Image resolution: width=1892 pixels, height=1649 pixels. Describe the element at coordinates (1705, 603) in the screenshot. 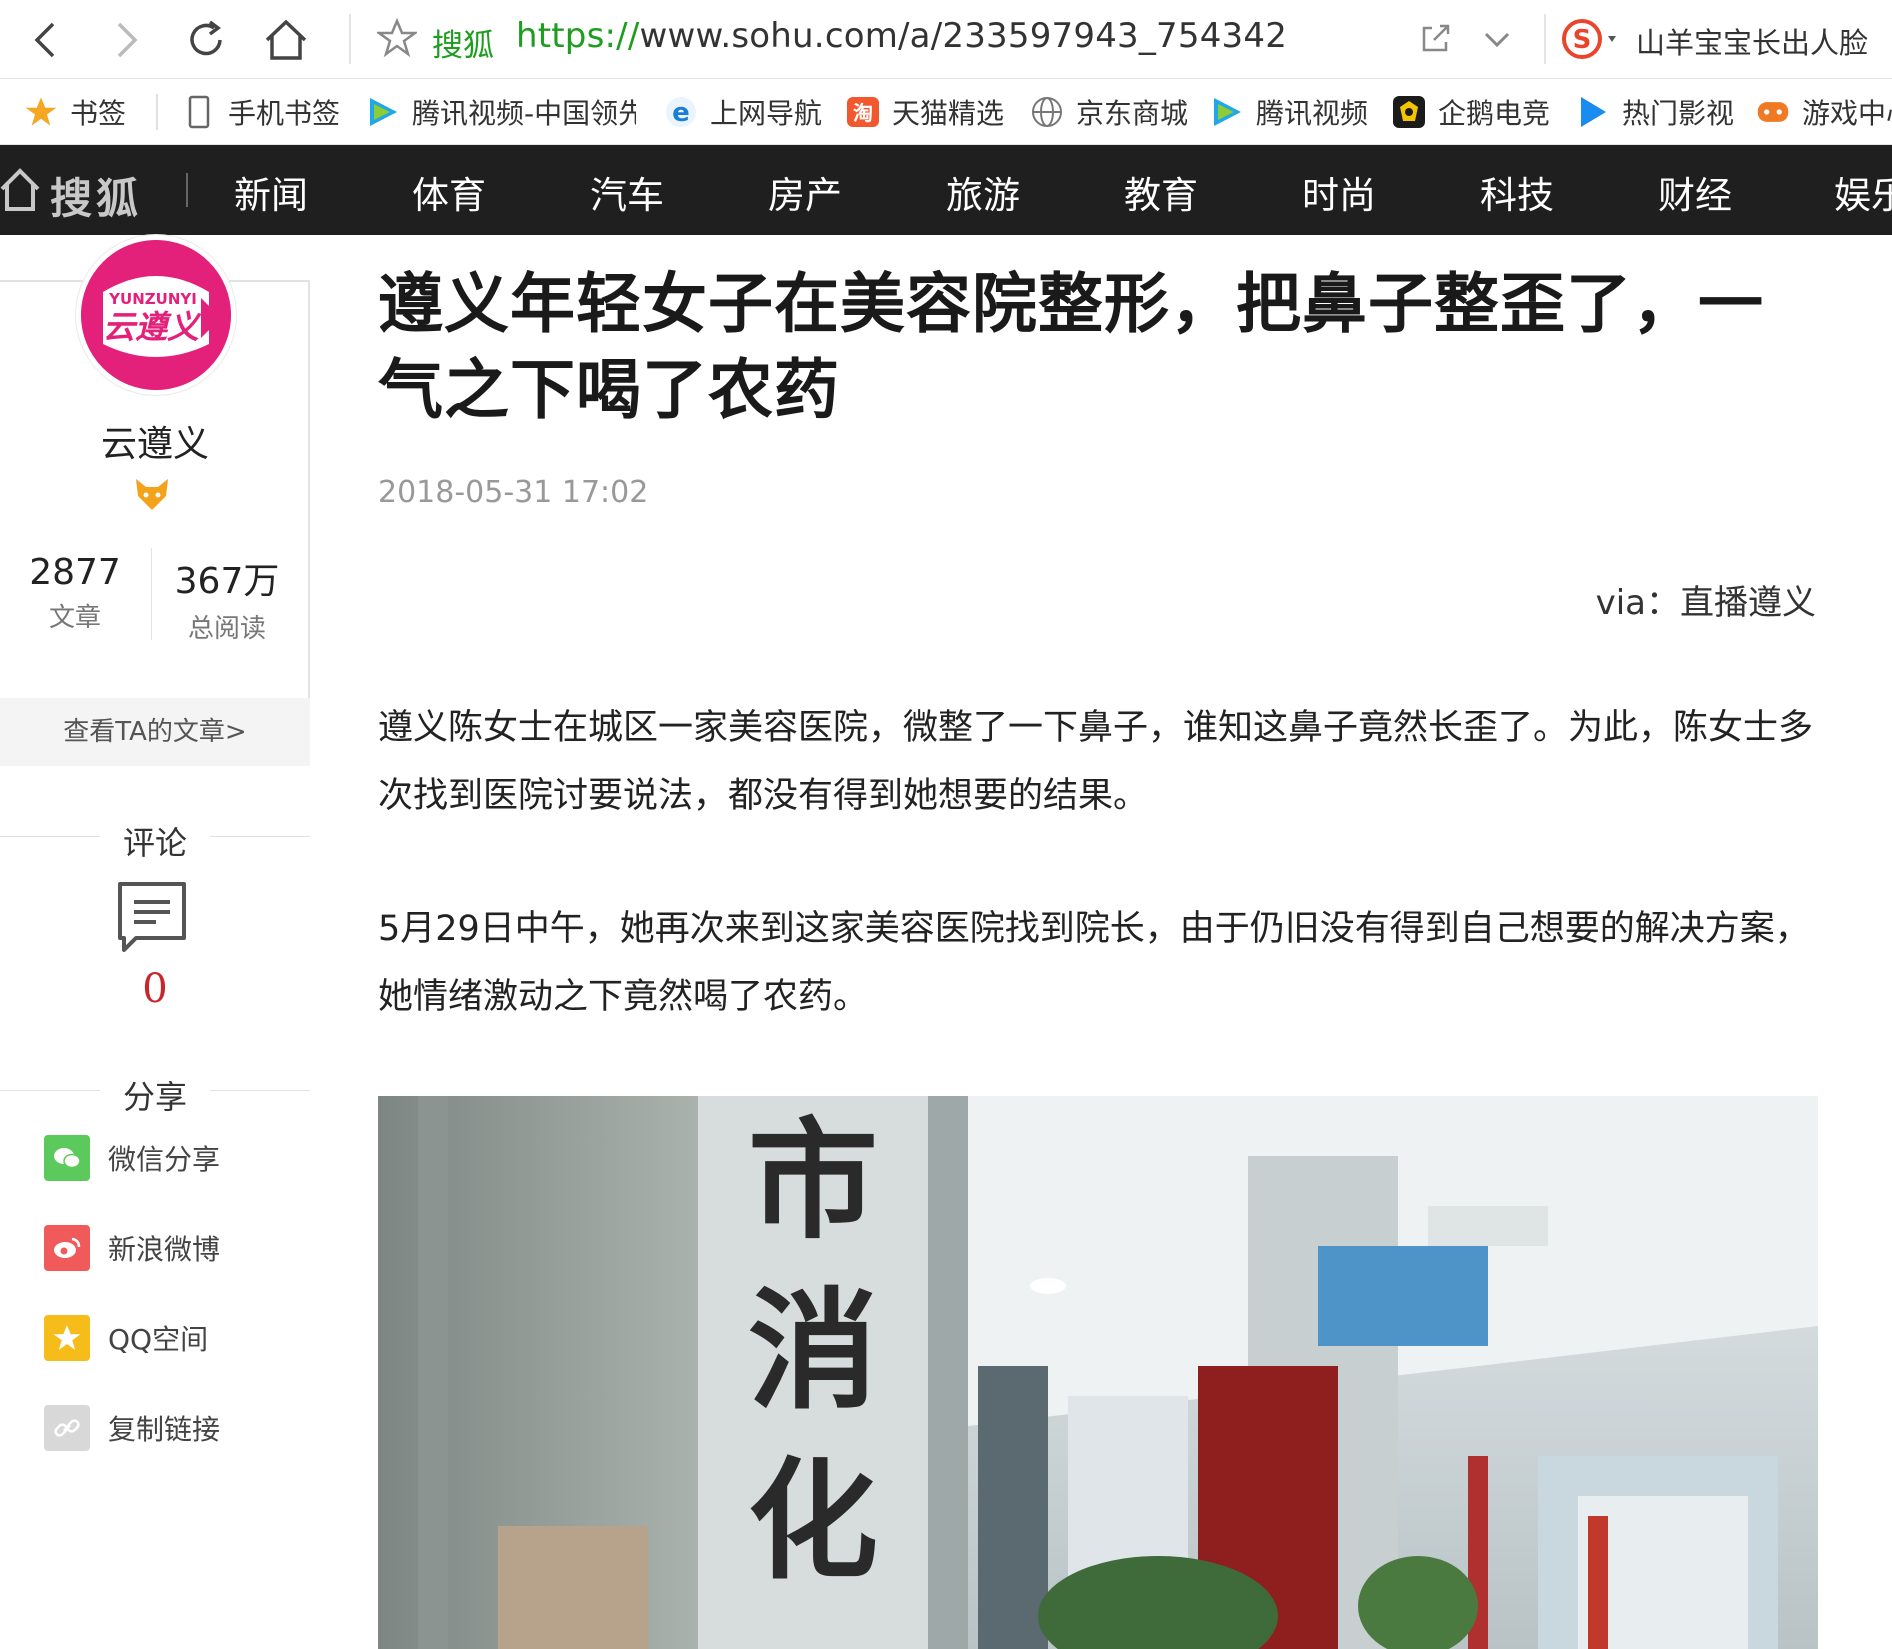

I see `article-source: via：直播遵义` at that location.